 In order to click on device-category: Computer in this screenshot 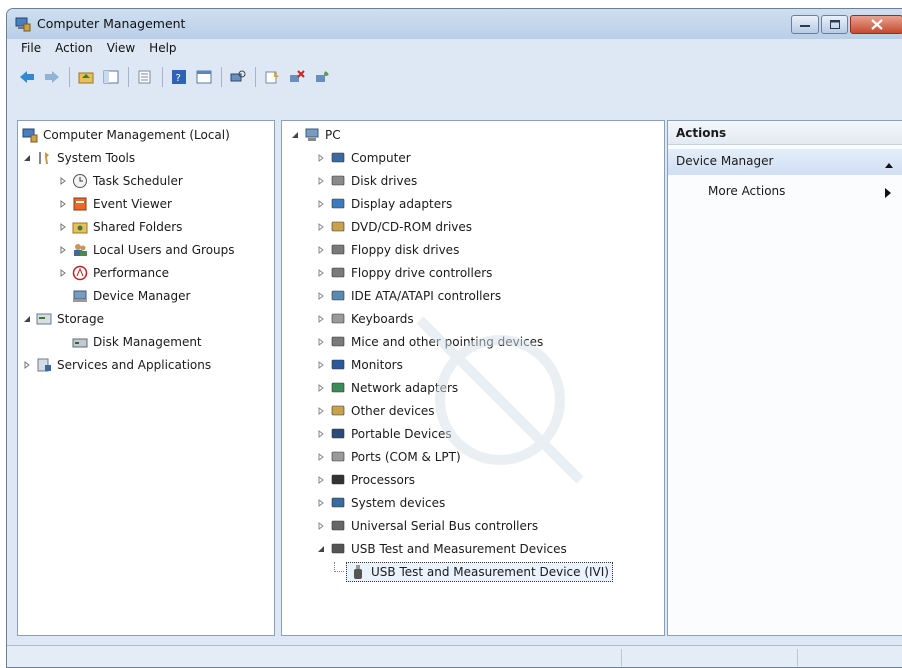, I will do `click(363, 158)`.